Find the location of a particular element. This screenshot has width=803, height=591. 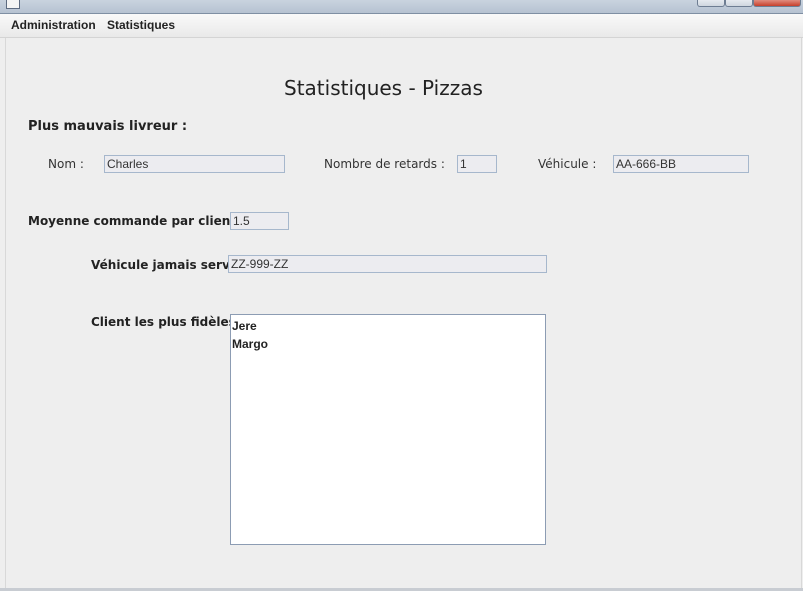

list-item: Jere is located at coordinates (388, 326).